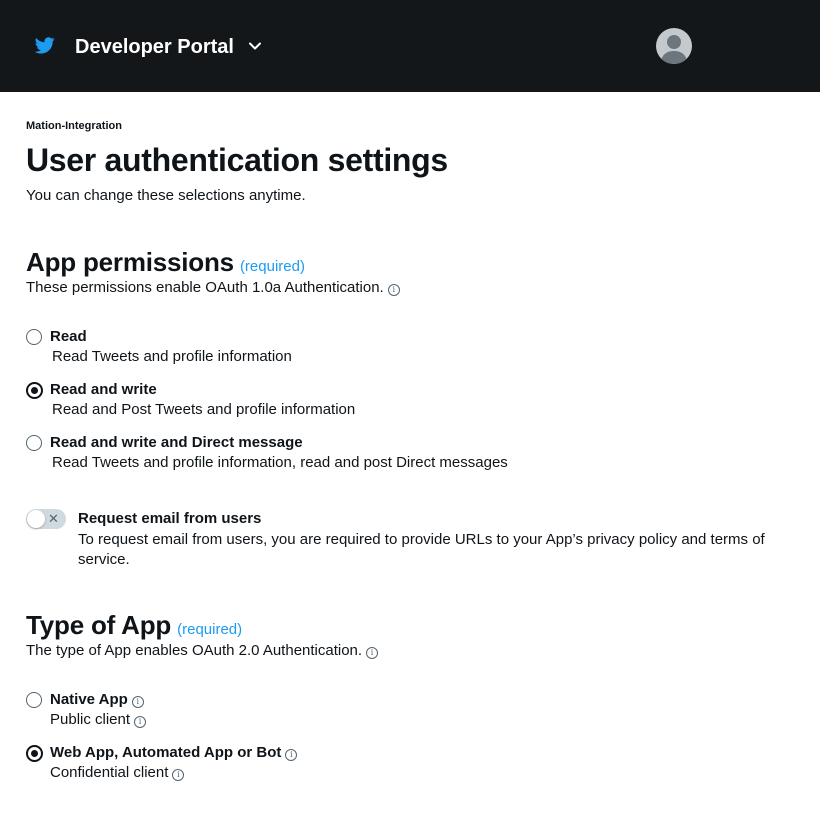 The width and height of the screenshot is (820, 825). Describe the element at coordinates (90, 719) in the screenshot. I see `option-native-app-description: Public client` at that location.